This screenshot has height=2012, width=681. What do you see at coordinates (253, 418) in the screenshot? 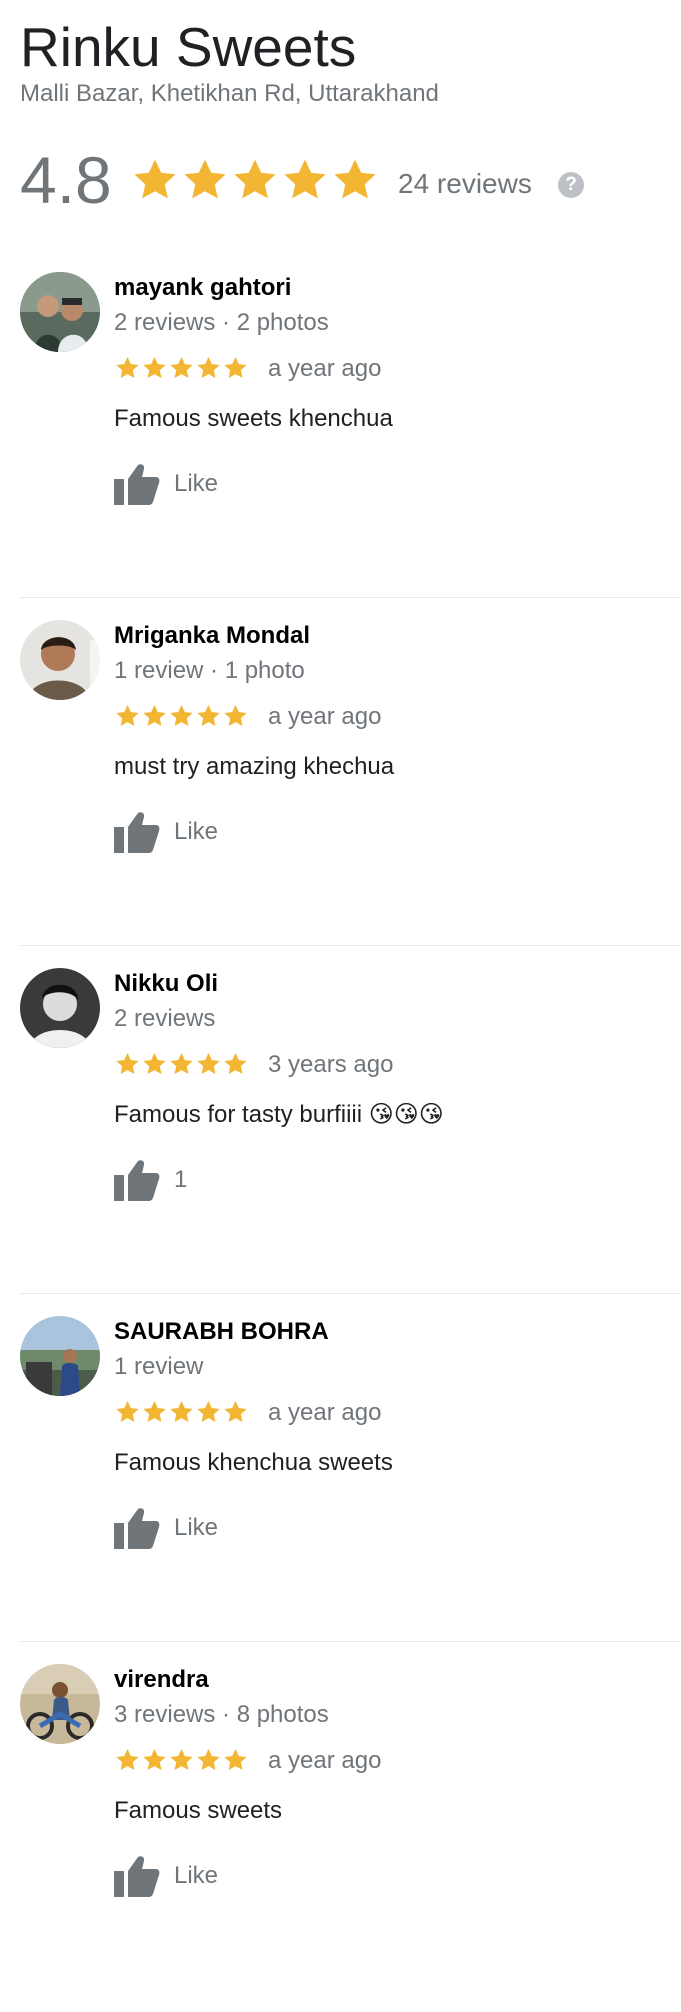
I see `review-text: Famous sweets khenchua` at bounding box center [253, 418].